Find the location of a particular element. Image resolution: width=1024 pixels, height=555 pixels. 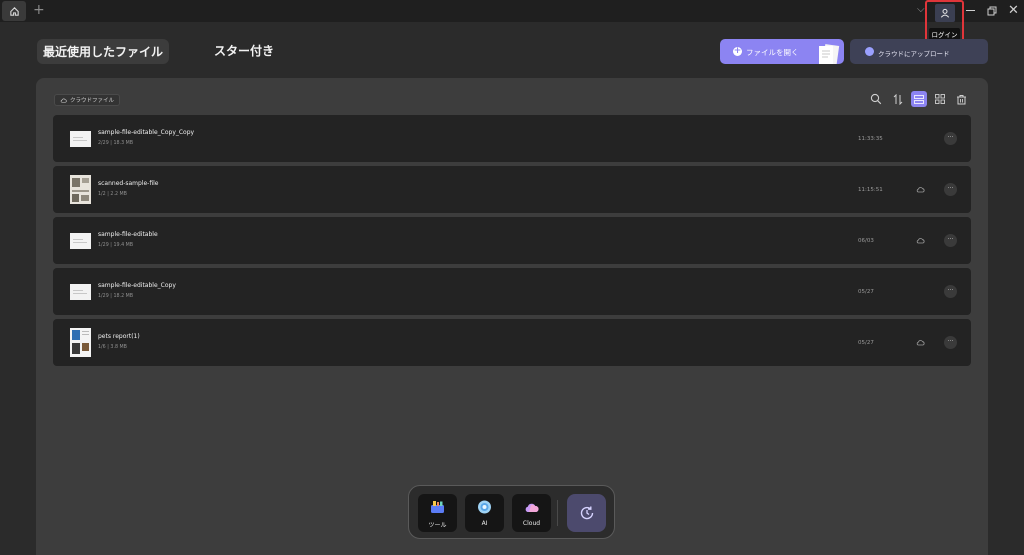

dock-tools-button: ツール is located at coordinates (437, 513).